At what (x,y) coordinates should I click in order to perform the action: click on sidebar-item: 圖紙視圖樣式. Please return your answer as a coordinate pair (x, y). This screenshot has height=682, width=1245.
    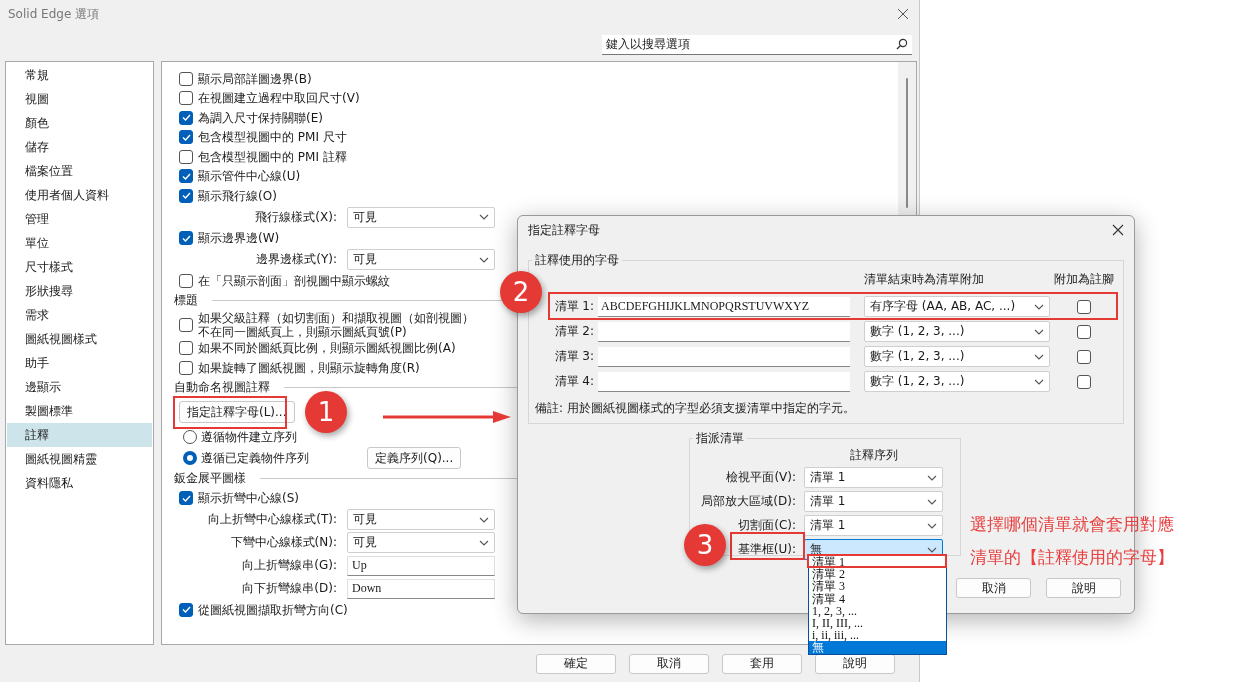
    Looking at the image, I should click on (79, 339).